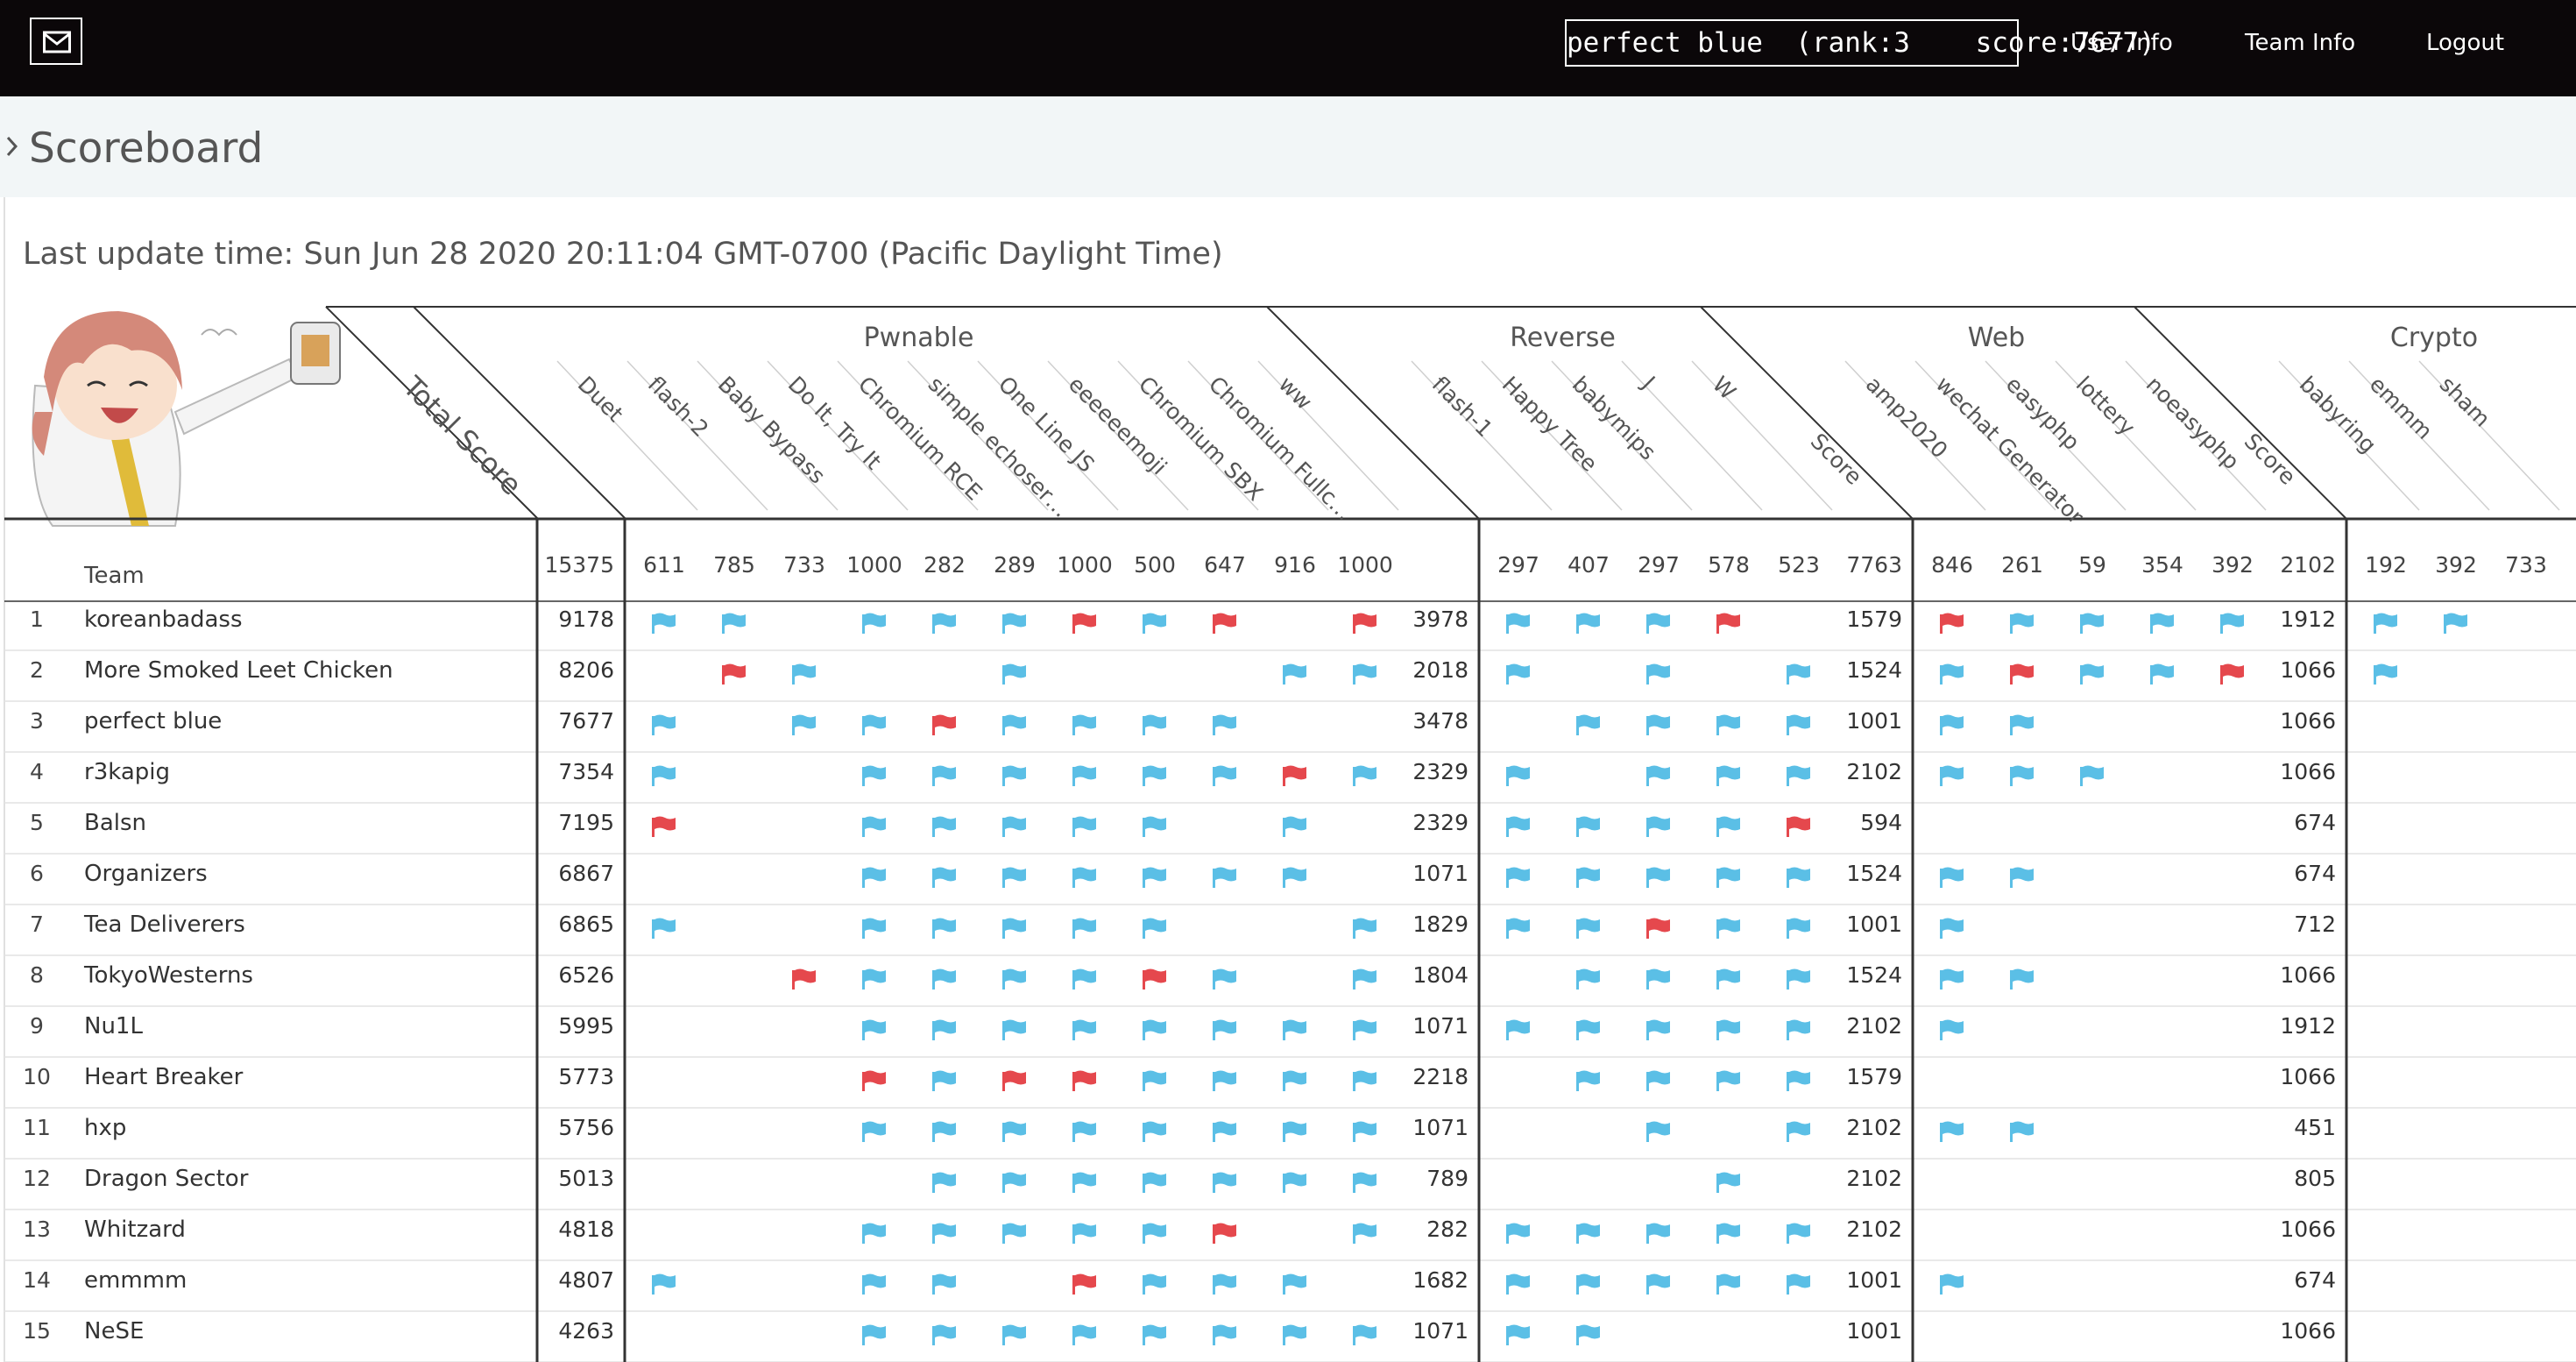 This screenshot has width=2576, height=1362. I want to click on team-total: 7677, so click(586, 721).